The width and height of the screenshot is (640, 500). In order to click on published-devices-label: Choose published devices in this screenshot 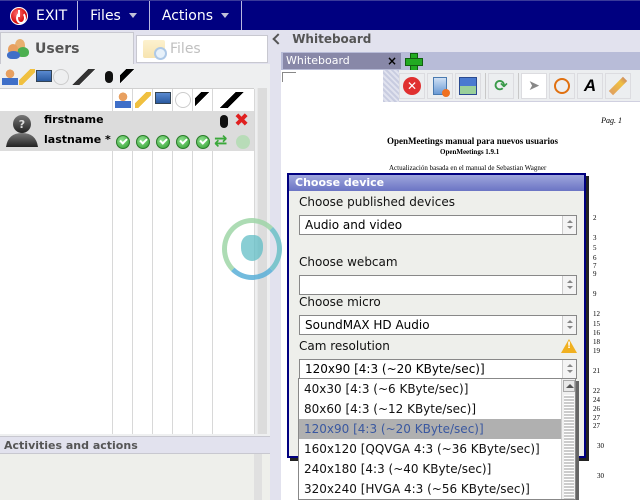, I will do `click(377, 202)`.